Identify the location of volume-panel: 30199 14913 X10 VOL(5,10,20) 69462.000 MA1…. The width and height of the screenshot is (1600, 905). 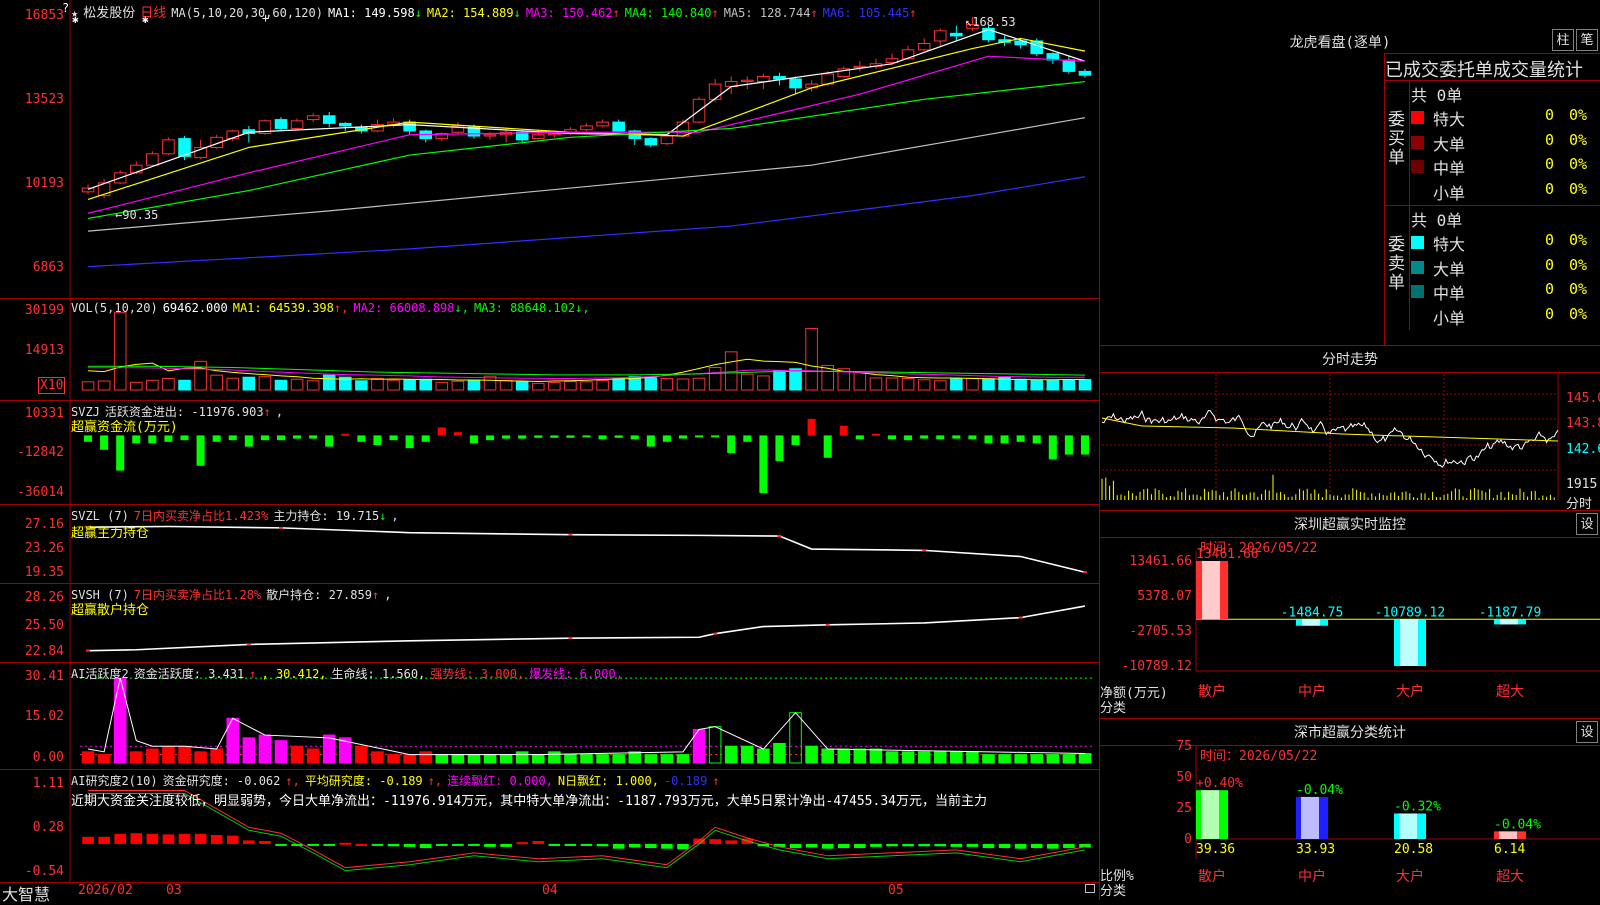
(550, 349).